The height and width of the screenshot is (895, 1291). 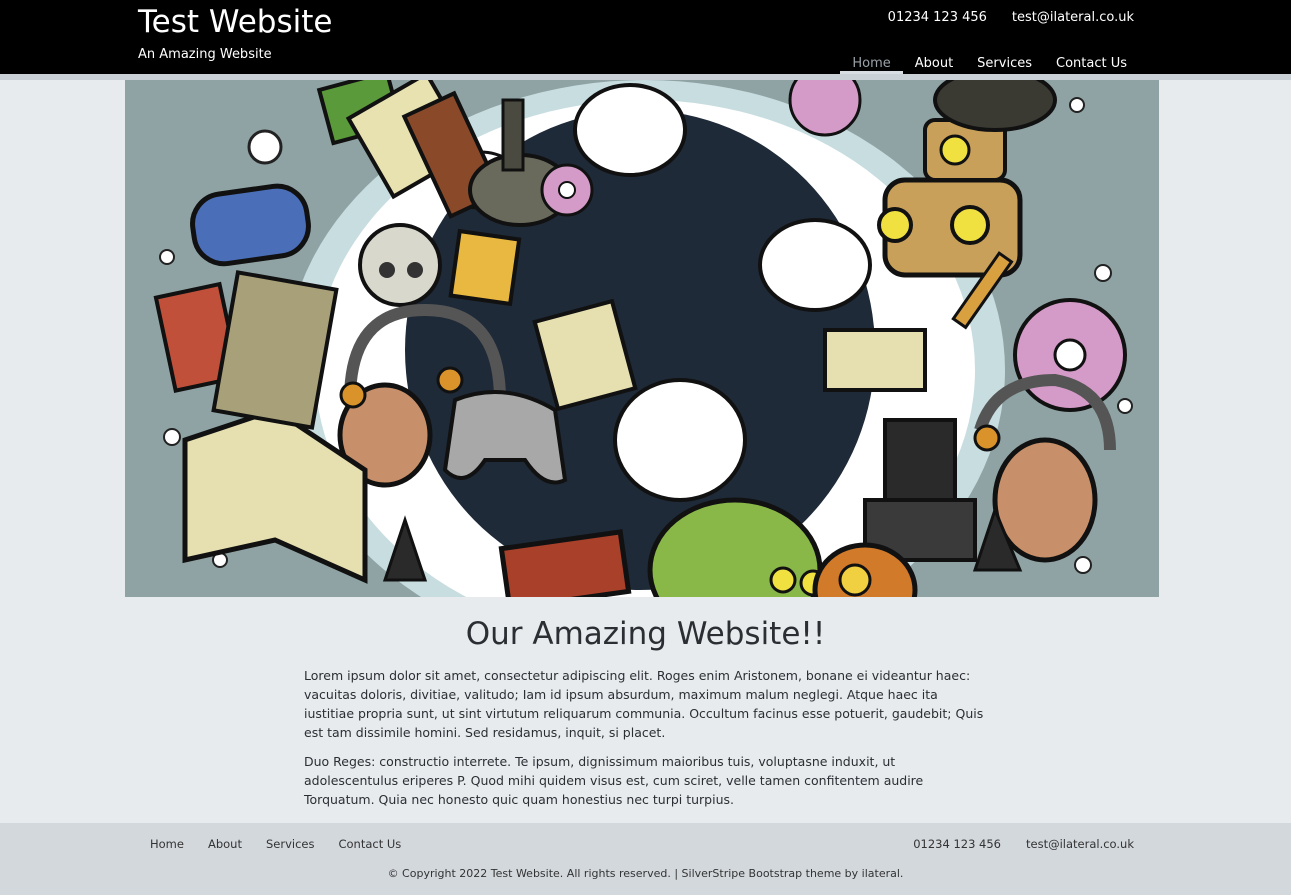 I want to click on nav-item-services: Services, so click(x=1004, y=65).